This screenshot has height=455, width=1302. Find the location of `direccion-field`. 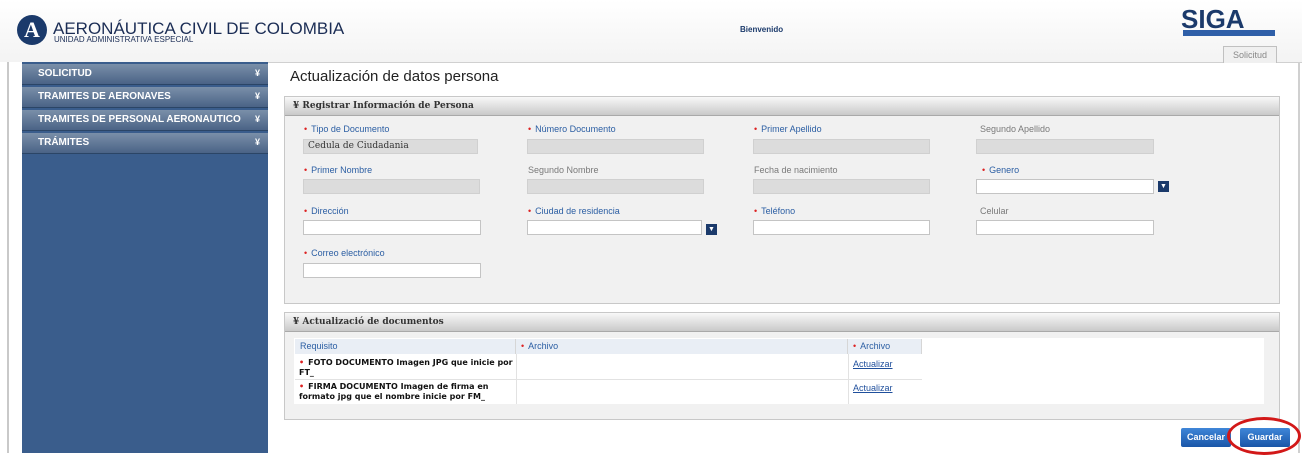

direccion-field is located at coordinates (392, 227).